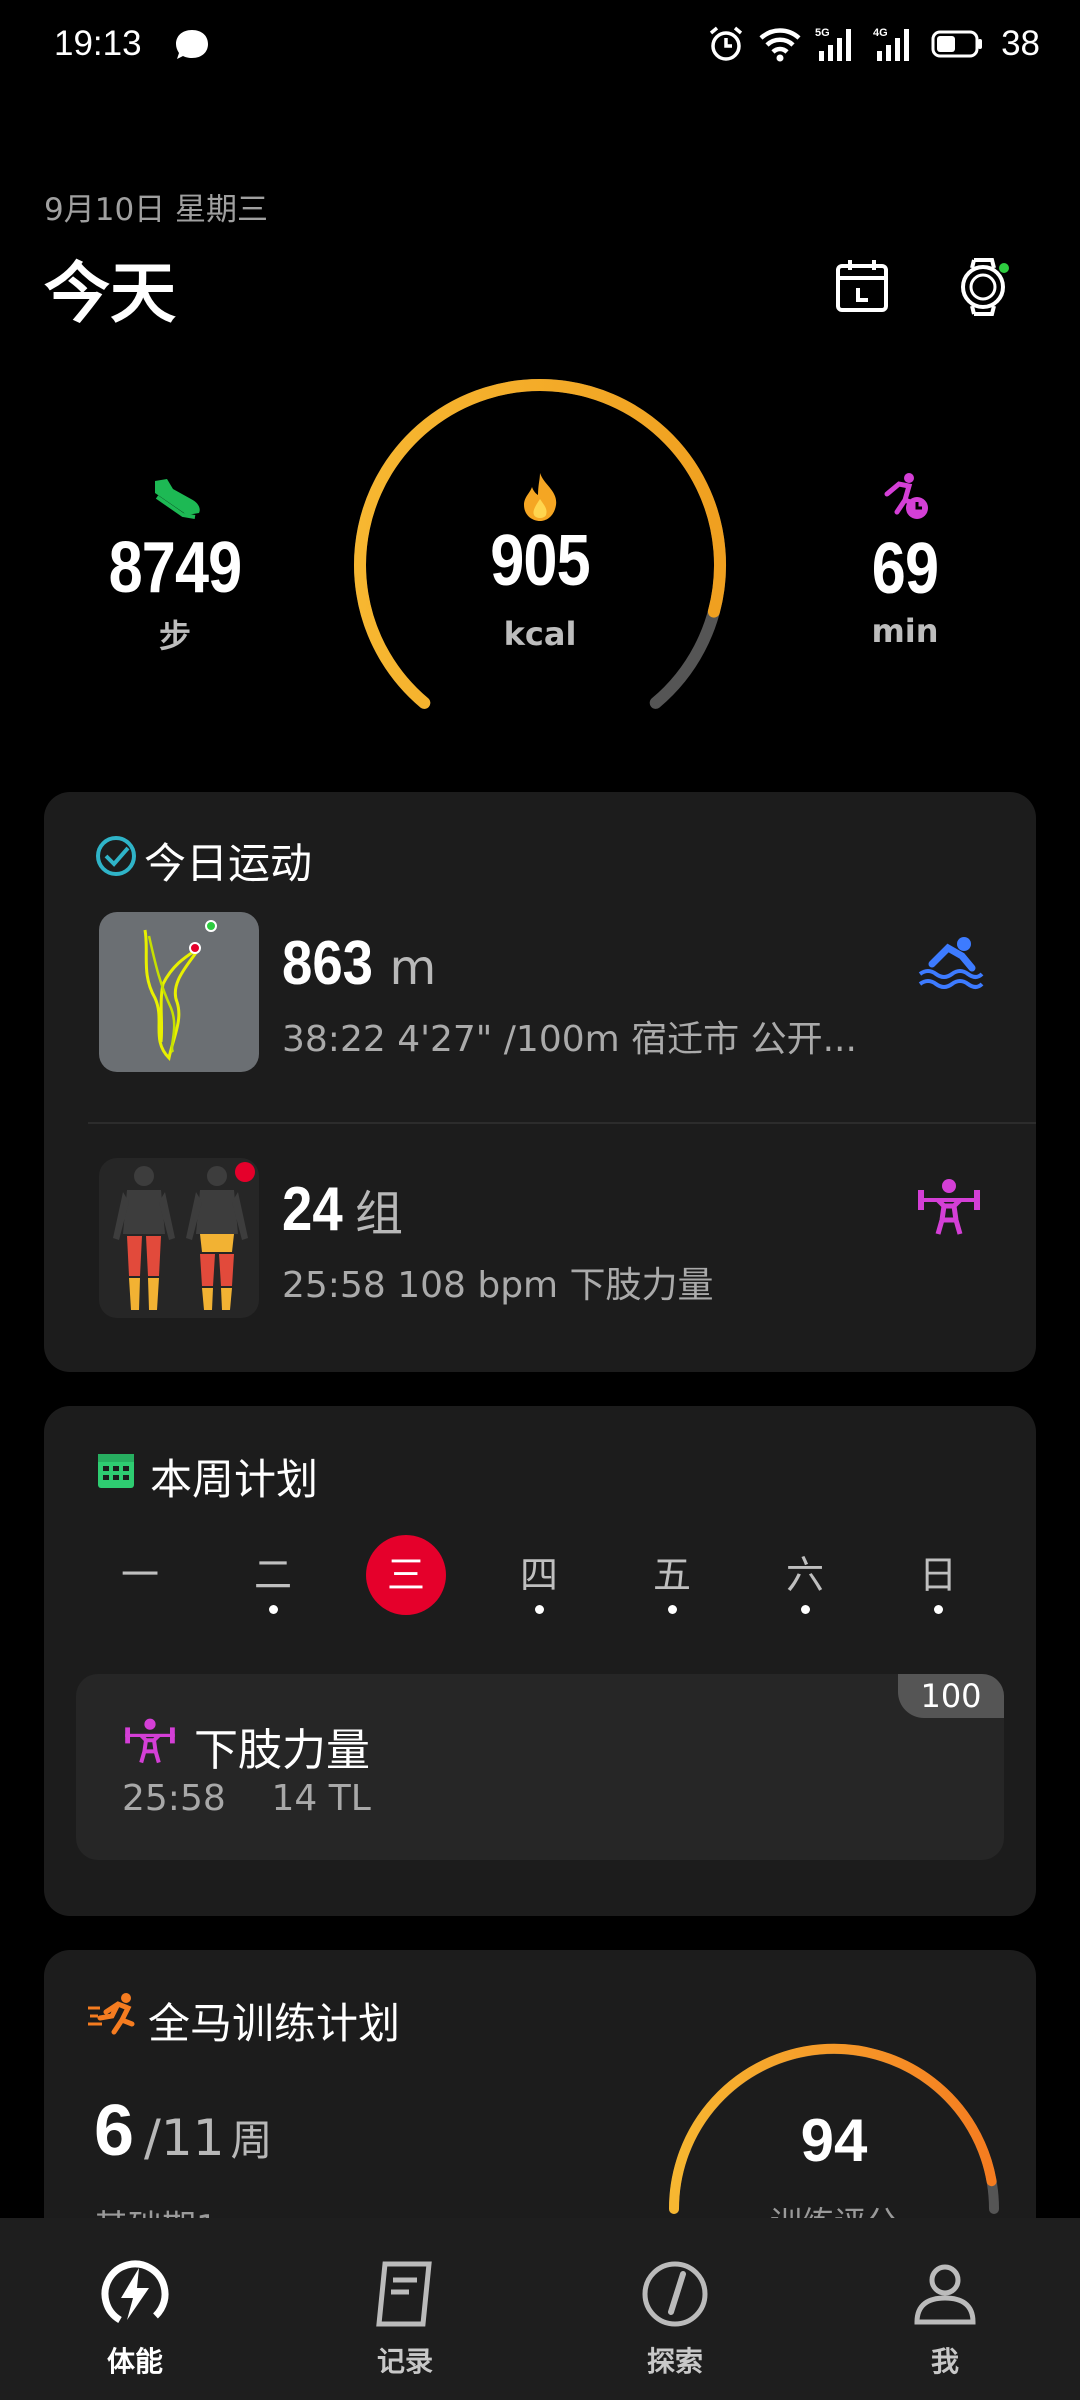 The height and width of the screenshot is (2400, 1080). Describe the element at coordinates (862, 286) in the screenshot. I see `calendar-icon` at that location.